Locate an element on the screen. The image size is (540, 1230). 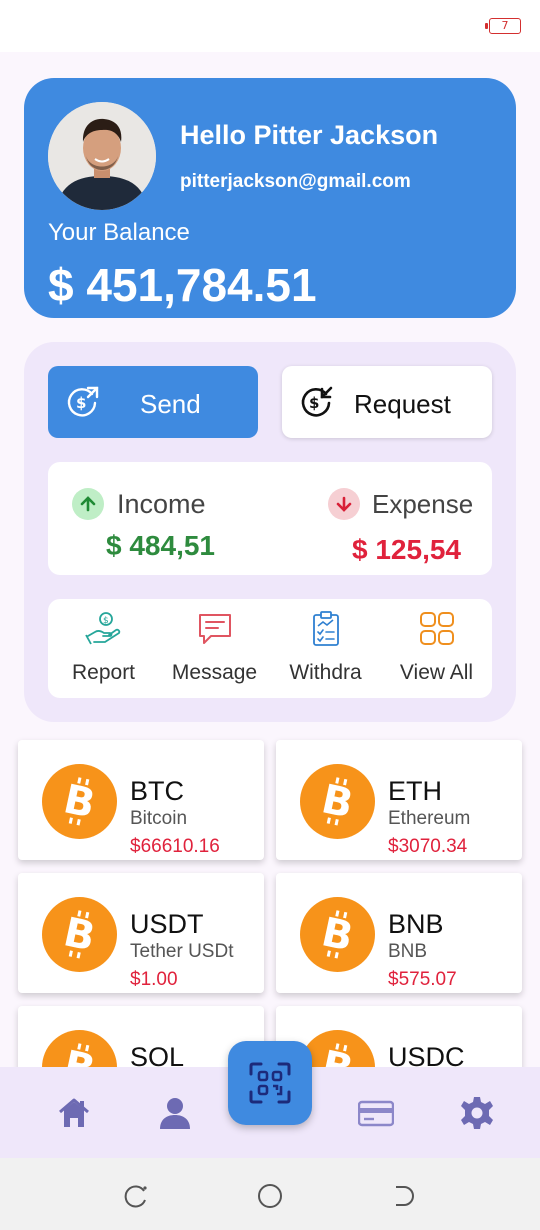
user-email: pitterjackson@gmail.com is located at coordinates (295, 181).